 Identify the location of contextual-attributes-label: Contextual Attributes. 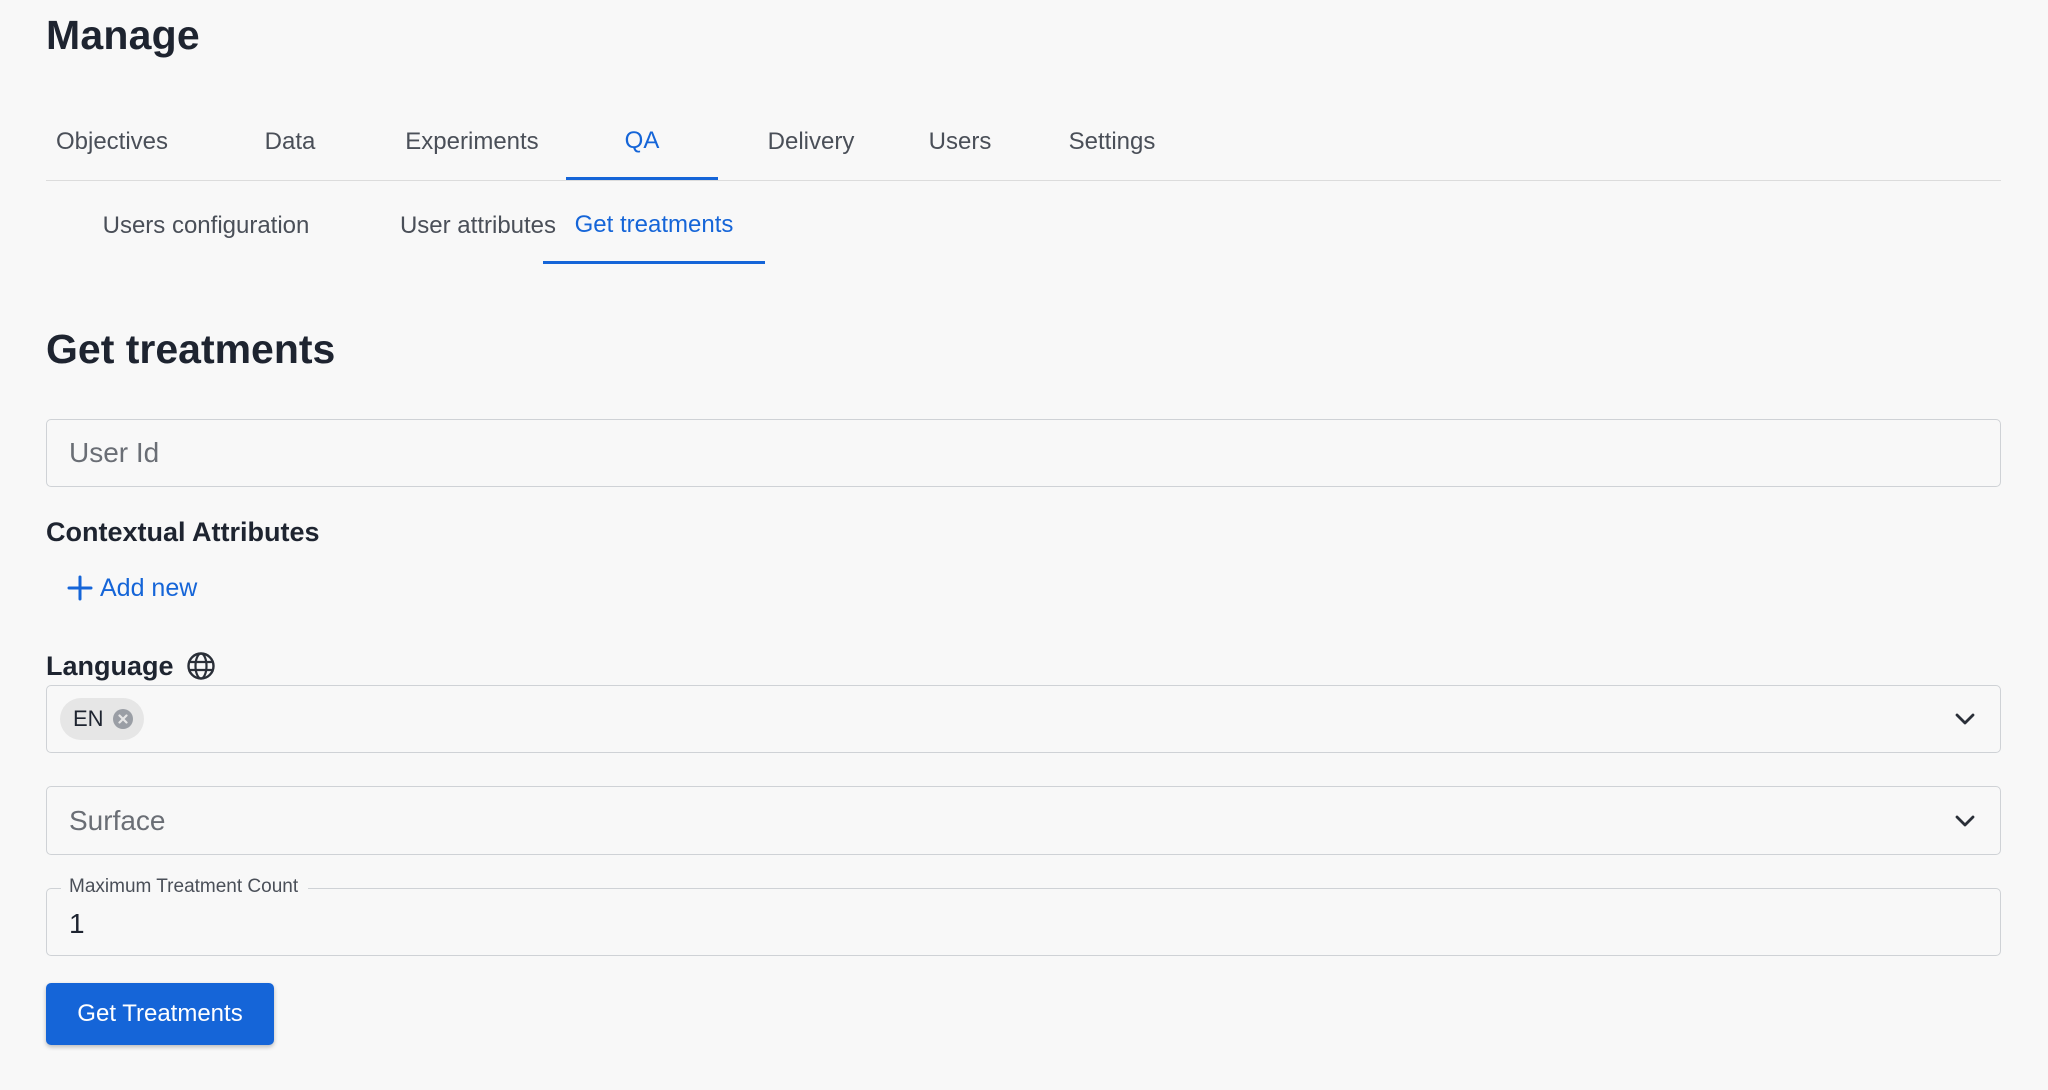
(183, 532).